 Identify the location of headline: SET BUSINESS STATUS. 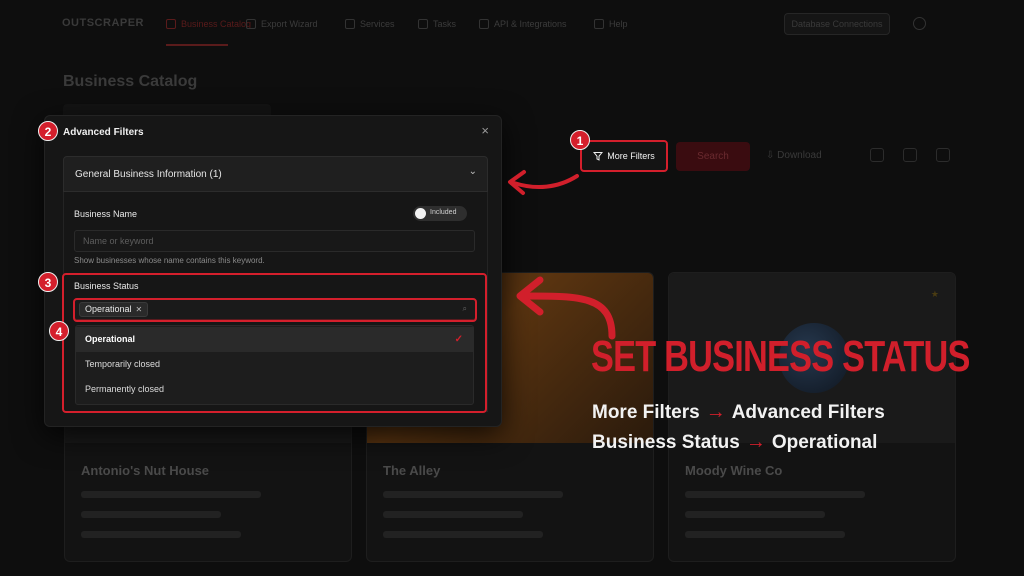
(780, 356).